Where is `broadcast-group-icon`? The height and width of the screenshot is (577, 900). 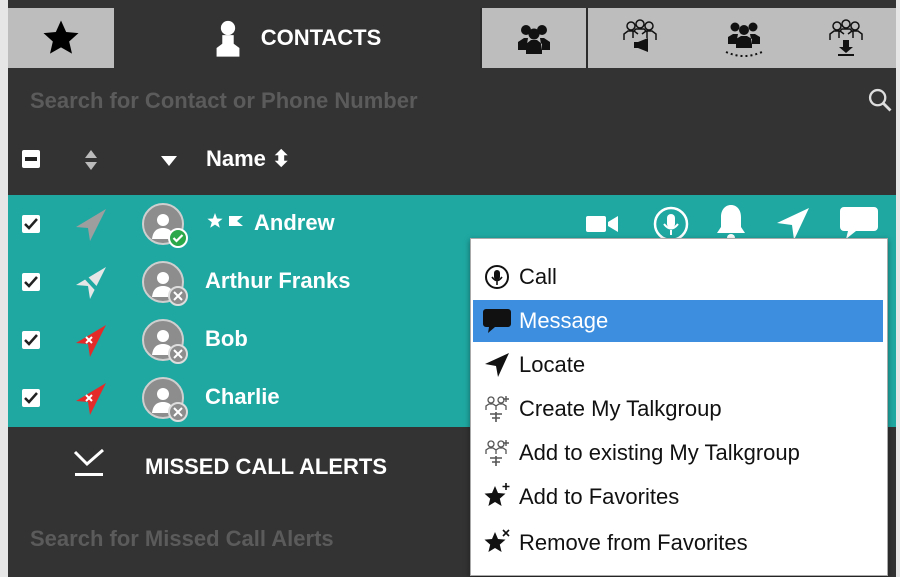 broadcast-group-icon is located at coordinates (640, 35).